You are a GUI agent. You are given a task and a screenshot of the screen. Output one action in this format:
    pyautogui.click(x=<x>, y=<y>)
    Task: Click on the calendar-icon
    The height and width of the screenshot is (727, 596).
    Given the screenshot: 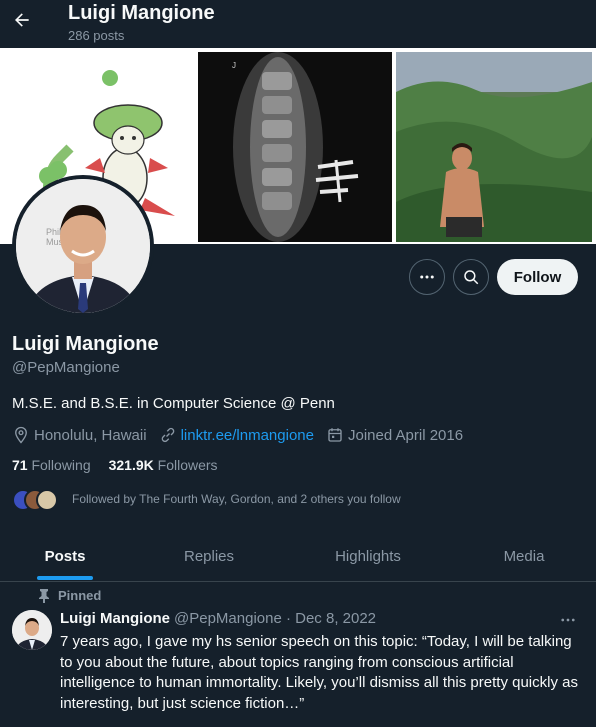 What is the action you would take?
    pyautogui.click(x=335, y=435)
    